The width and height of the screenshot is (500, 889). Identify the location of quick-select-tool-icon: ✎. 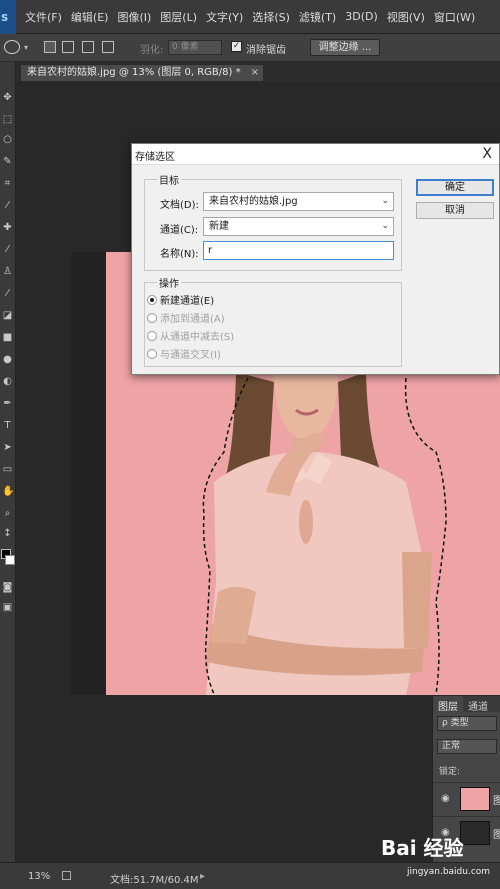
(7, 161).